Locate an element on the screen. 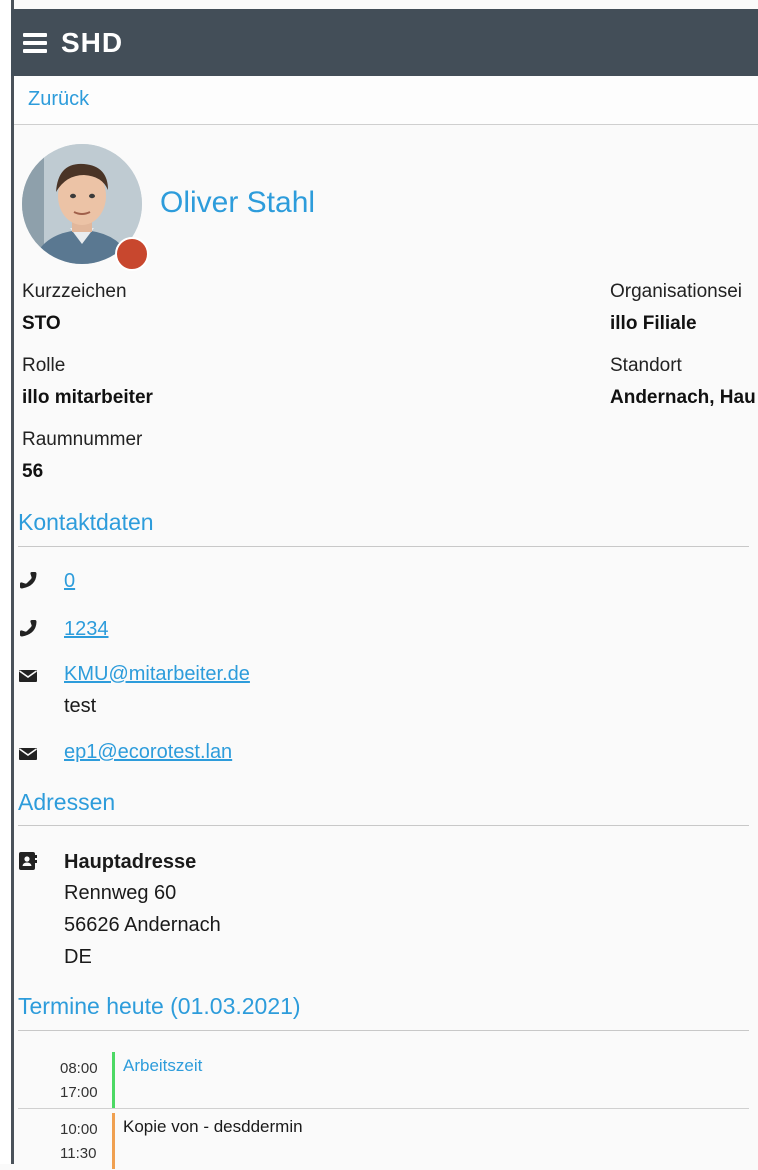 This screenshot has height=1170, width=758. field-label-organisationseinheit: Organisationsei is located at coordinates (676, 291).